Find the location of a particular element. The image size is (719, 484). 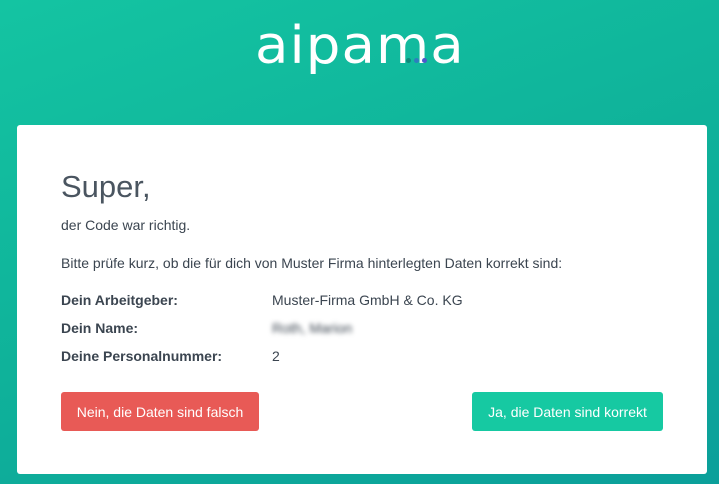

name-value: Roth, Marion is located at coordinates (312, 328).